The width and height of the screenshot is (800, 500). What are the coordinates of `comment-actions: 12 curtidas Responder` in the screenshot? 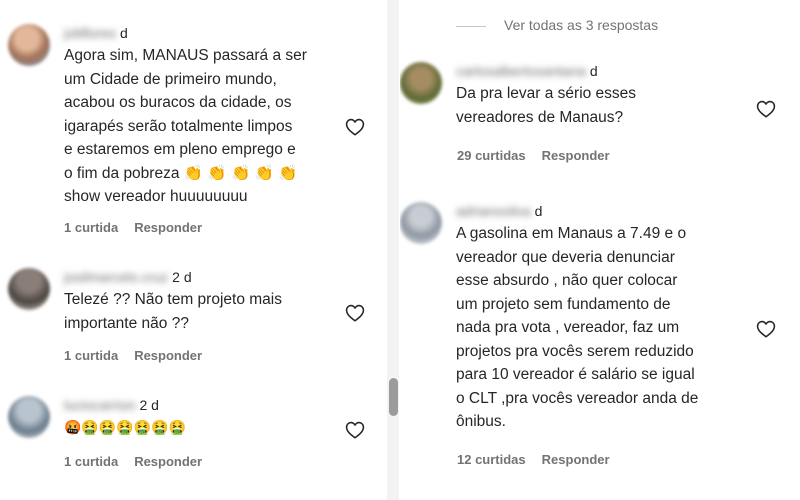 It's located at (533, 459).